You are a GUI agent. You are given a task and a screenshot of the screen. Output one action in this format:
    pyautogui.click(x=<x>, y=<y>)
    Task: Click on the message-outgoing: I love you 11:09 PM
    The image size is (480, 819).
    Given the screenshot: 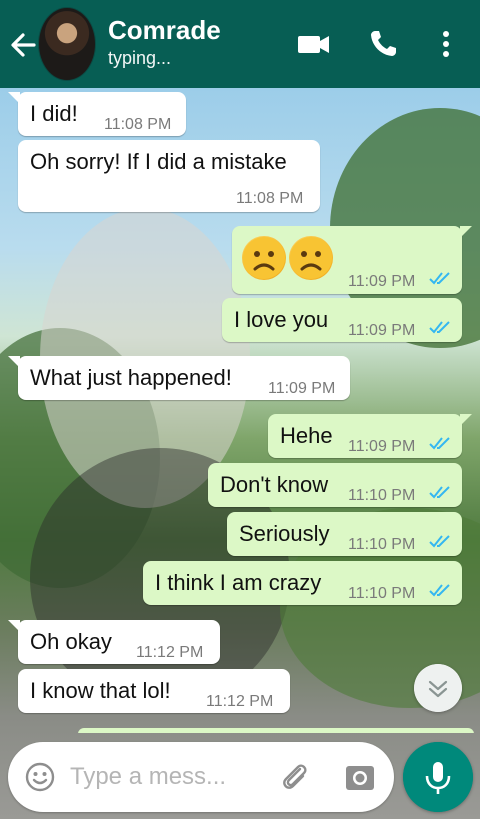 What is the action you would take?
    pyautogui.click(x=342, y=320)
    